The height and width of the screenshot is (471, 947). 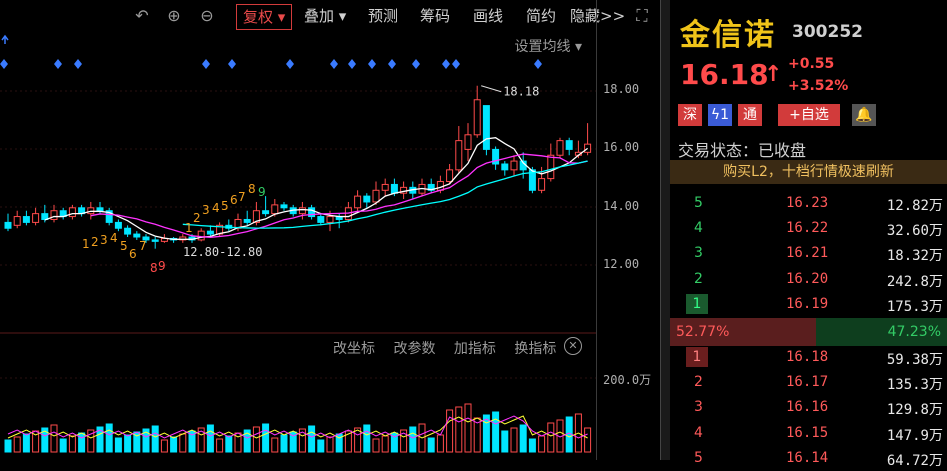 I want to click on level-price: 16.20, so click(x=807, y=278).